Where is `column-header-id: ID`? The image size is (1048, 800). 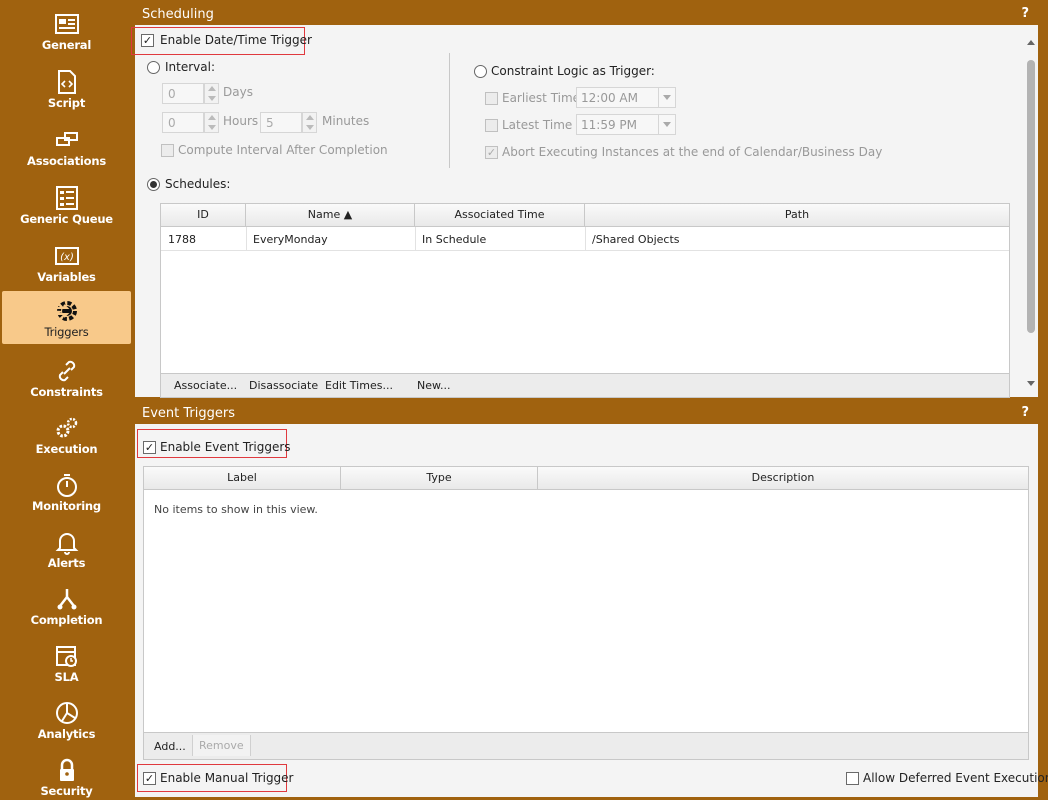 column-header-id: ID is located at coordinates (203, 215).